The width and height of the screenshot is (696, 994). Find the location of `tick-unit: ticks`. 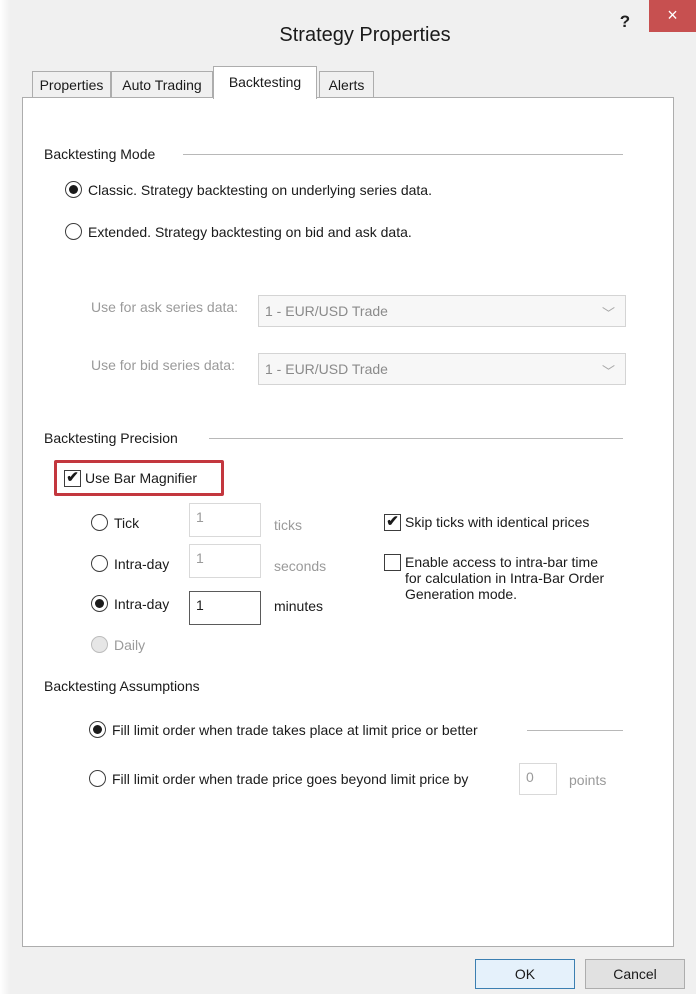

tick-unit: ticks is located at coordinates (288, 525).